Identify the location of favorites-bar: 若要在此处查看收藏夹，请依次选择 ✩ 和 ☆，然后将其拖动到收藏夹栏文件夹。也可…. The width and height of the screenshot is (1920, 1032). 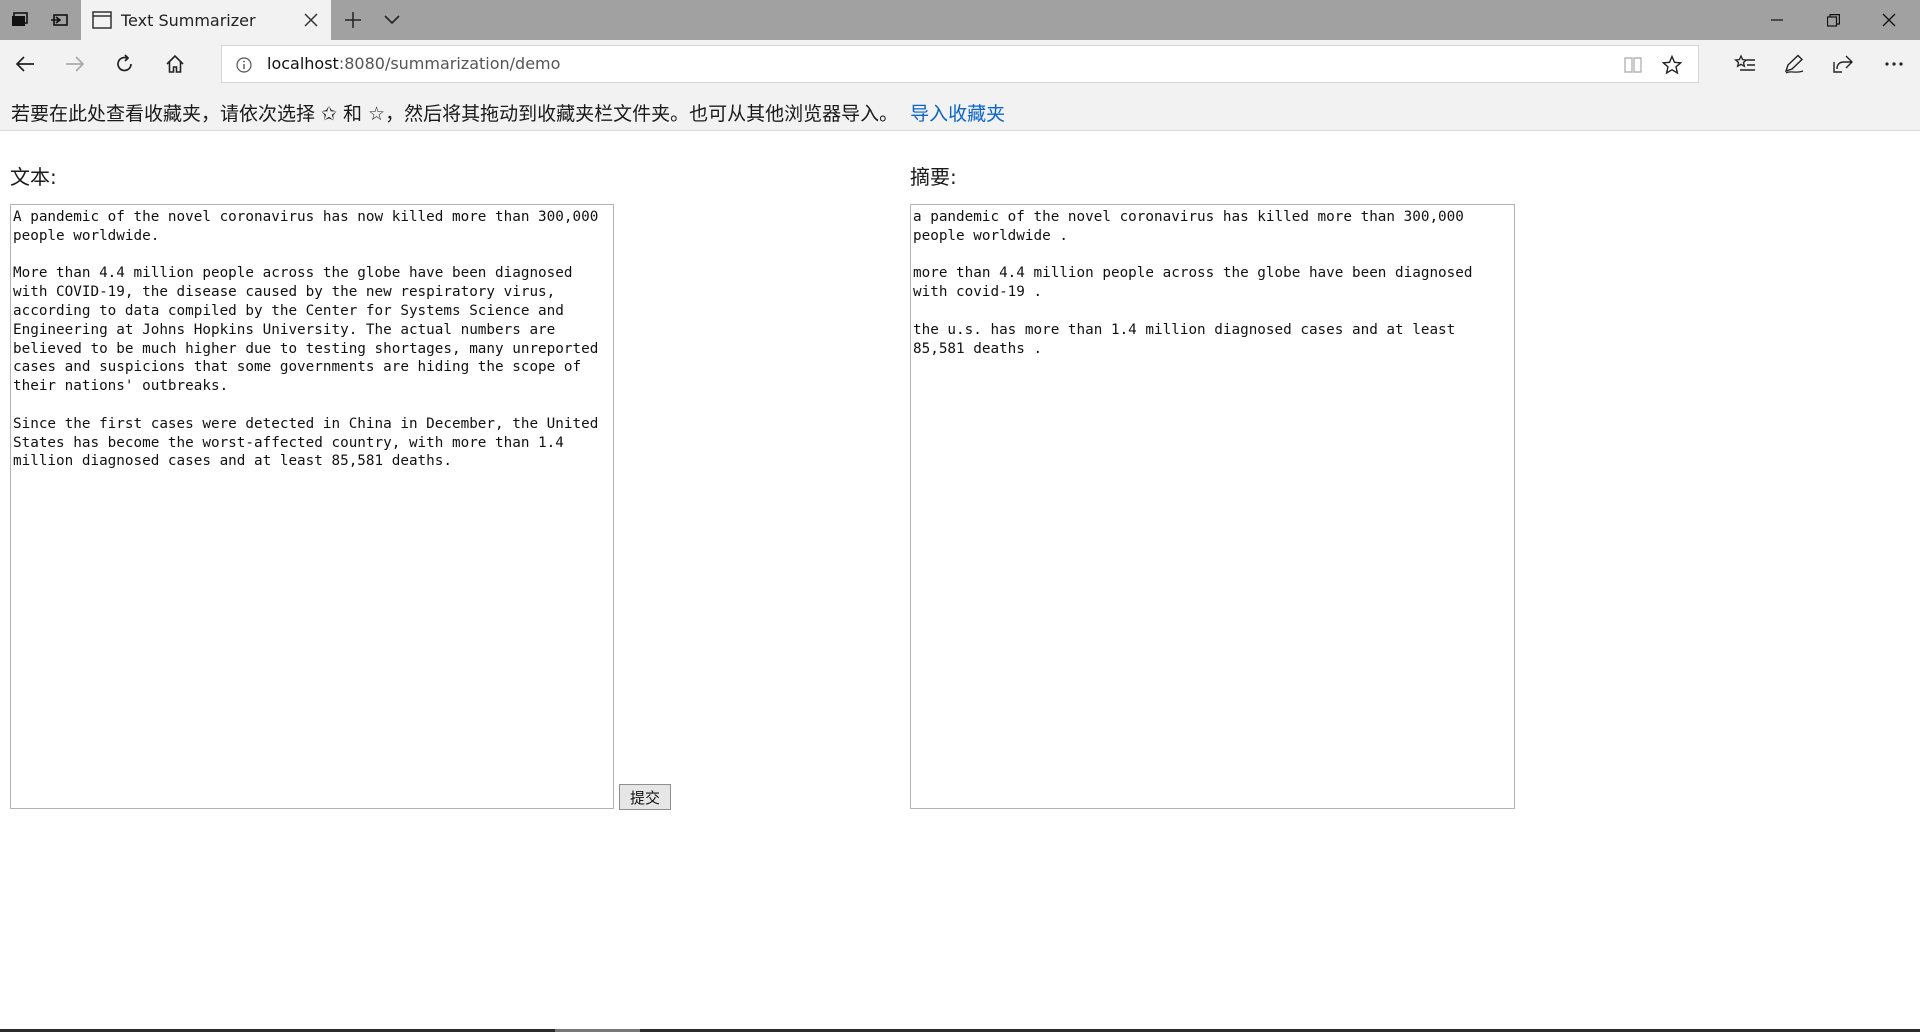
(960, 109).